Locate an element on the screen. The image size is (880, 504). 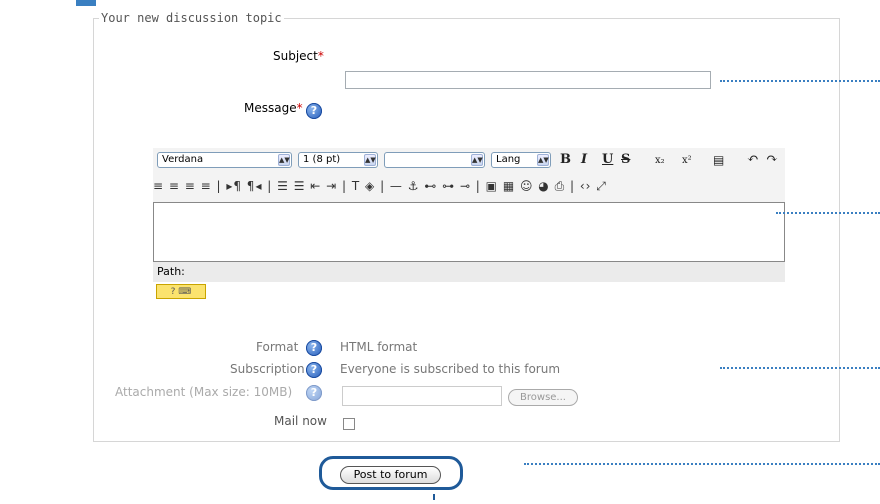
subject-label: Subject is located at coordinates (295, 56).